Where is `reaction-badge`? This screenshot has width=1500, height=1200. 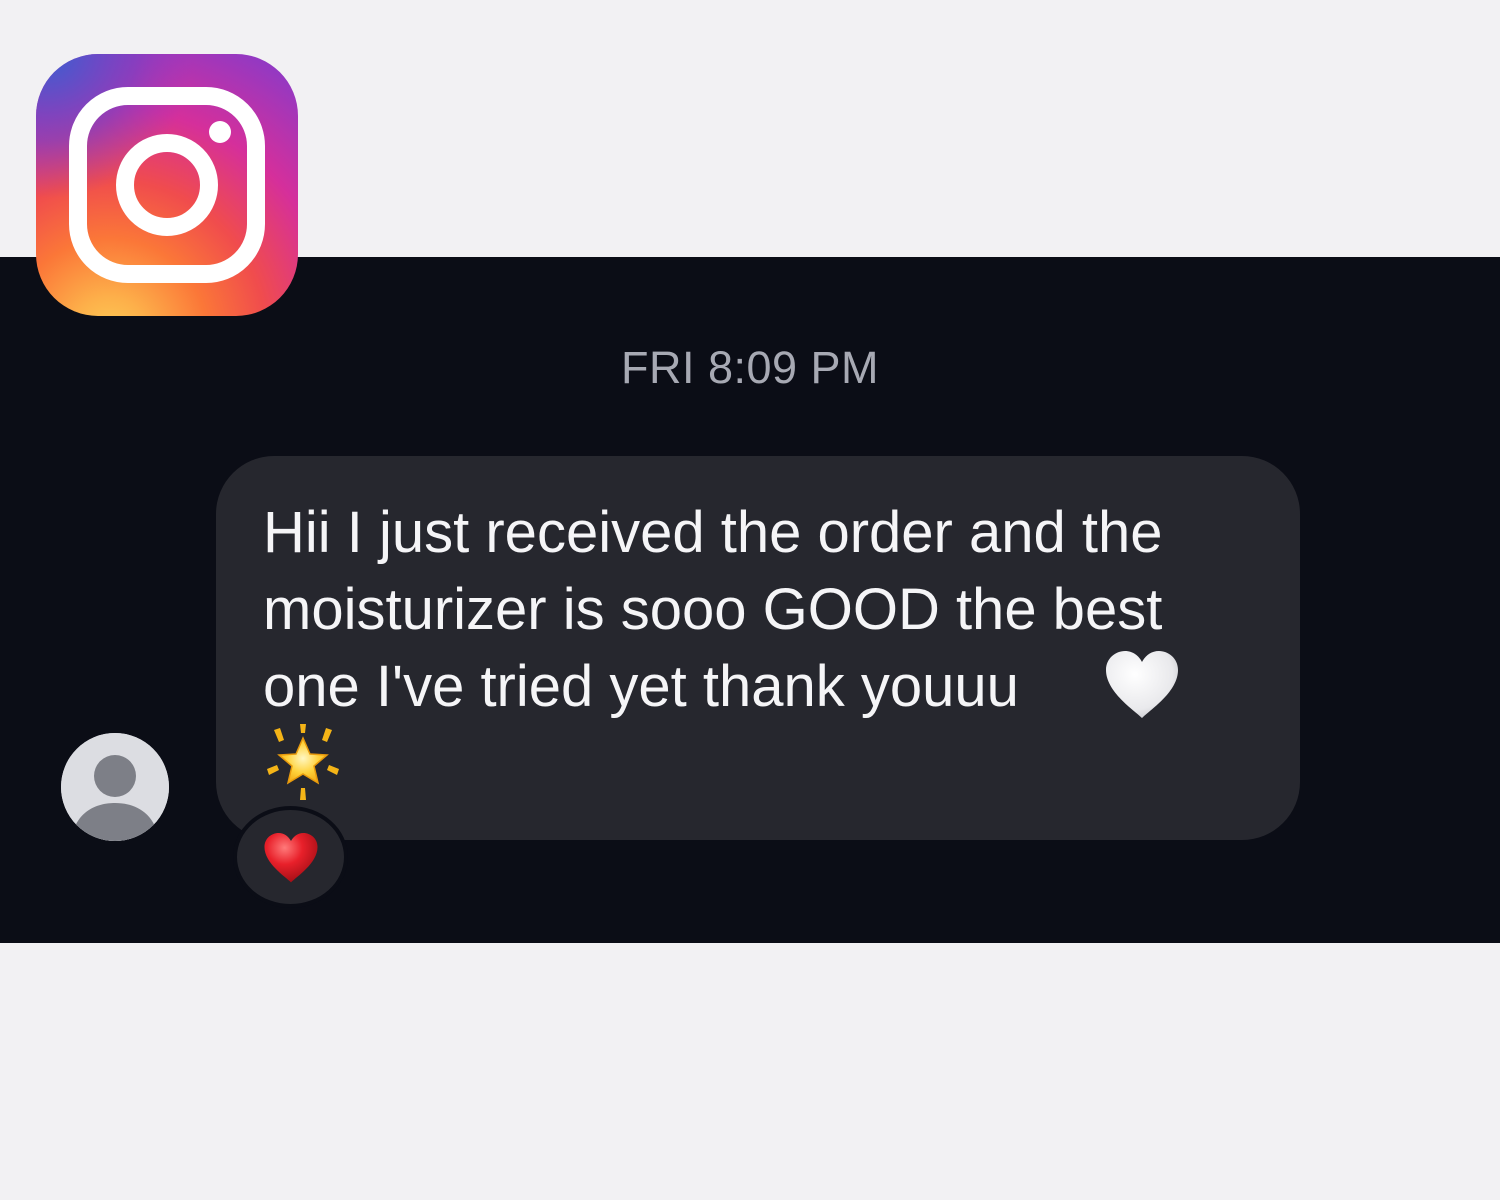 reaction-badge is located at coordinates (290, 857).